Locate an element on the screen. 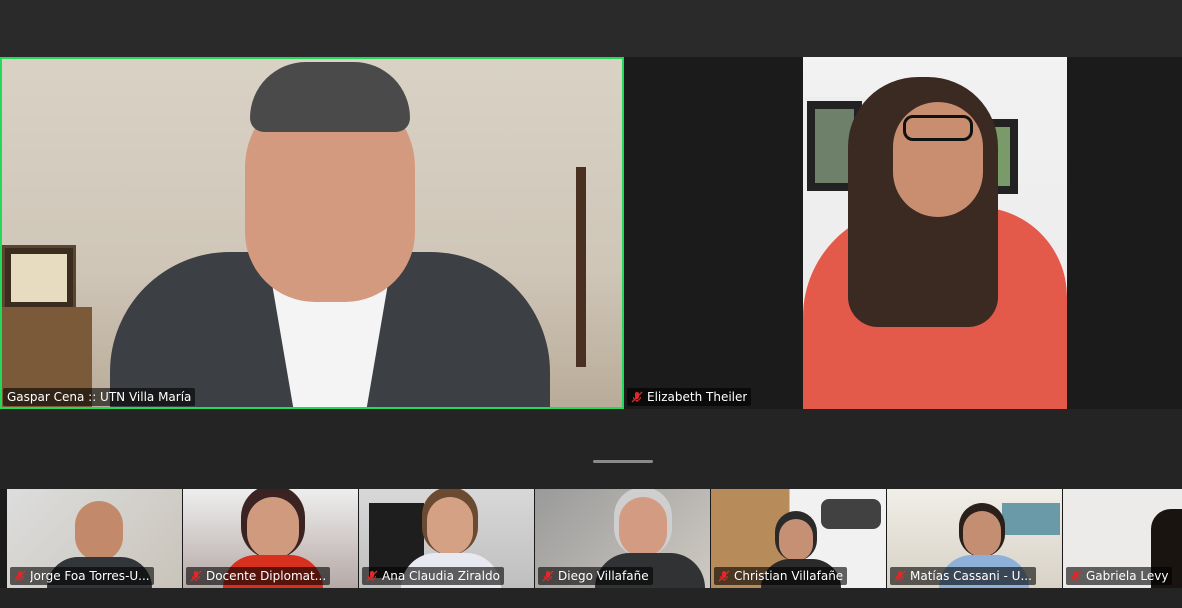 The height and width of the screenshot is (608, 1182). top-bar is located at coordinates (591, 28).